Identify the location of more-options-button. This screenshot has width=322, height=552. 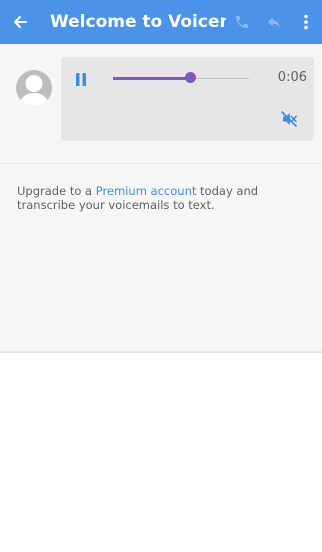
(306, 22).